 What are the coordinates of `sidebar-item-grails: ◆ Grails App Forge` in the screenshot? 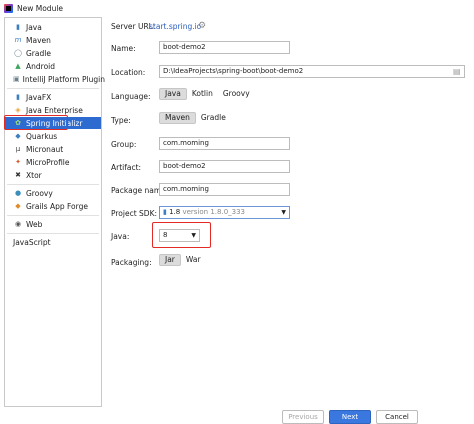 It's located at (53, 206).